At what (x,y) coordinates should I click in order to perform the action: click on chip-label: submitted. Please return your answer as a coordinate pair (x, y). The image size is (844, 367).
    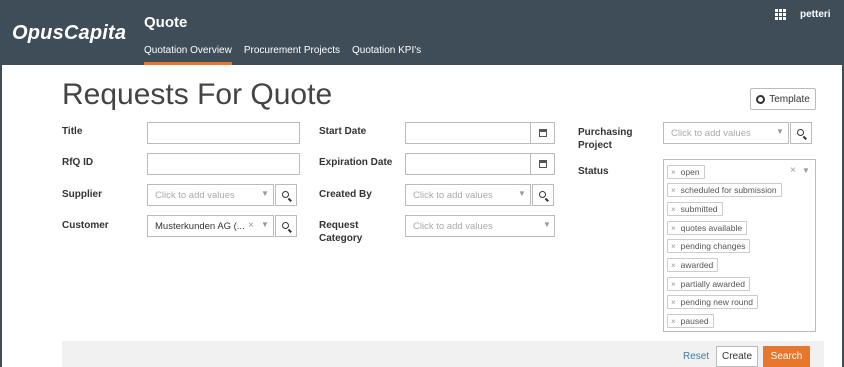
    Looking at the image, I should click on (699, 209).